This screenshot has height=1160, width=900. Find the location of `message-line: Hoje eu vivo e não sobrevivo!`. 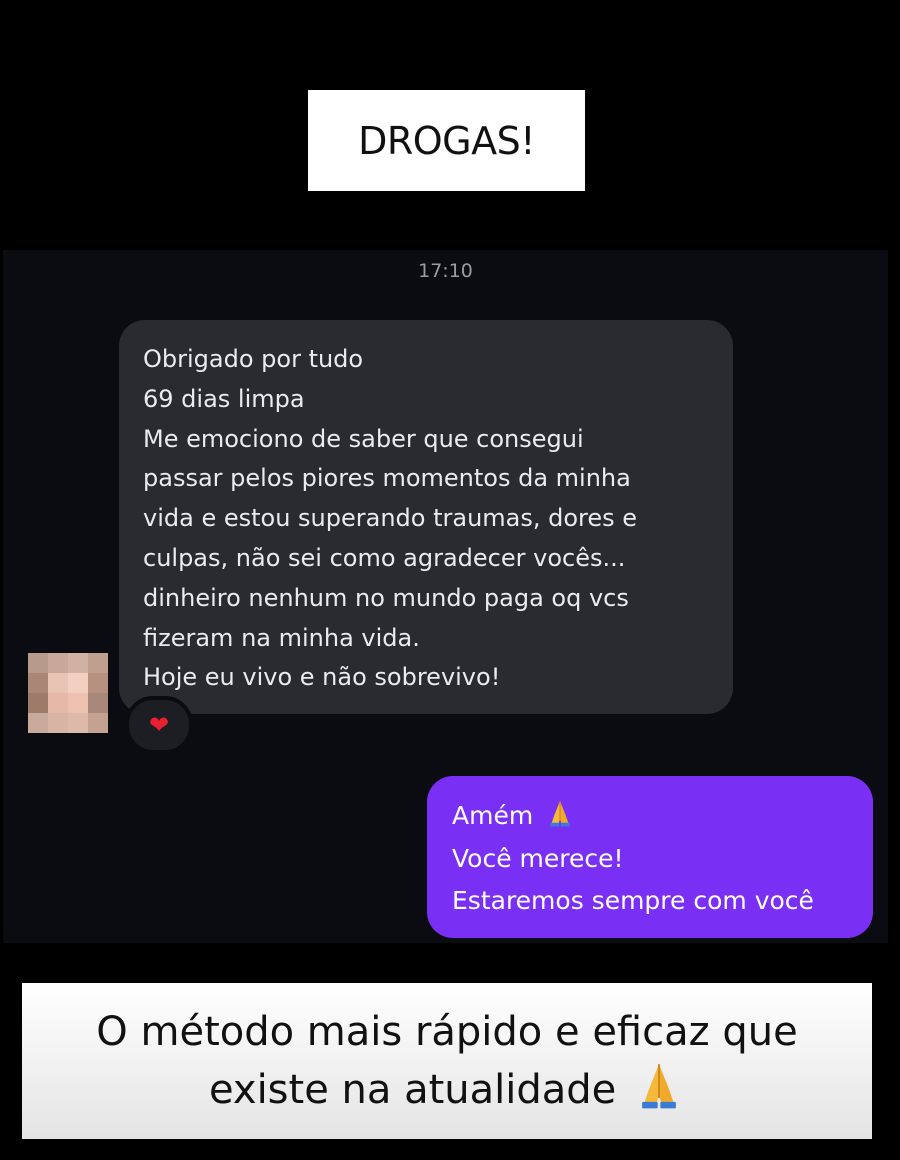

message-line: Hoje eu vivo e não sobrevivo! is located at coordinates (322, 677).